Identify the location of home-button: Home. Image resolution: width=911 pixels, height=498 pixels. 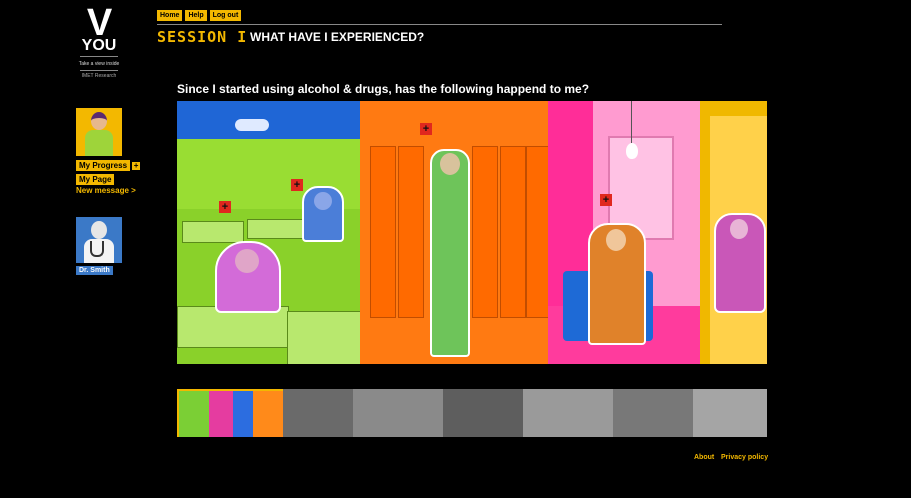
(170, 15).